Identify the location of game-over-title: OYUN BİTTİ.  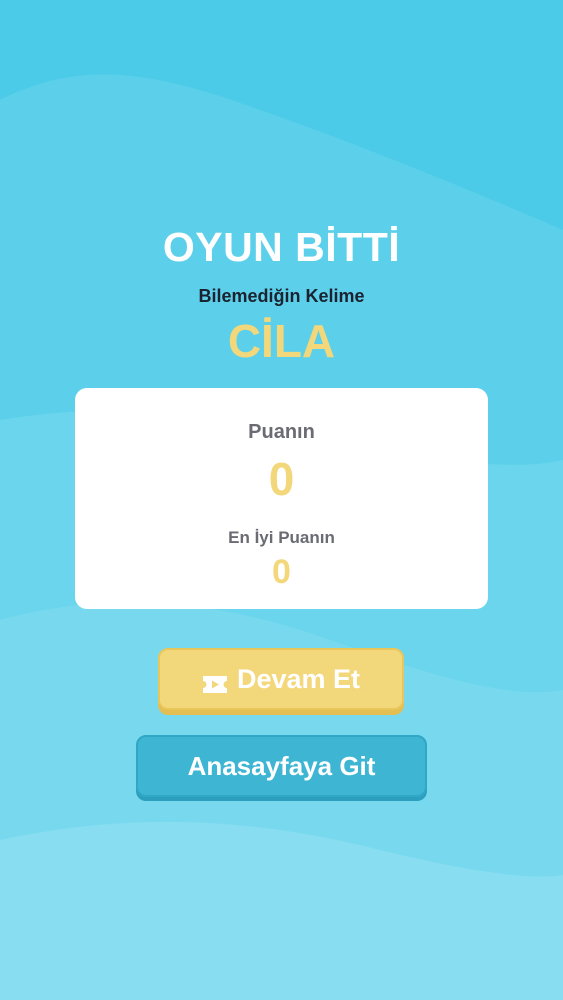
(281, 247).